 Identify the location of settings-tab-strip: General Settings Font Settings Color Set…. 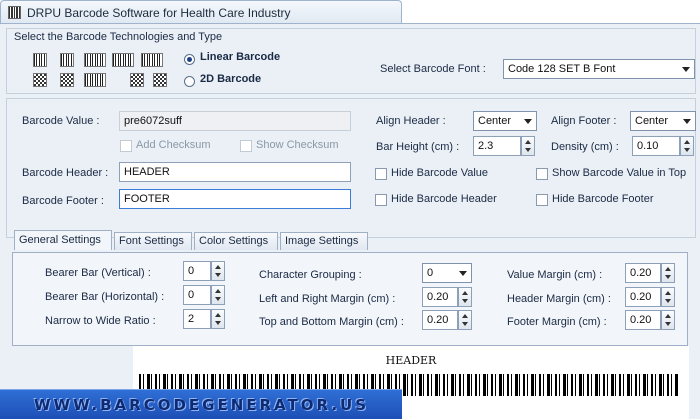
(214, 241).